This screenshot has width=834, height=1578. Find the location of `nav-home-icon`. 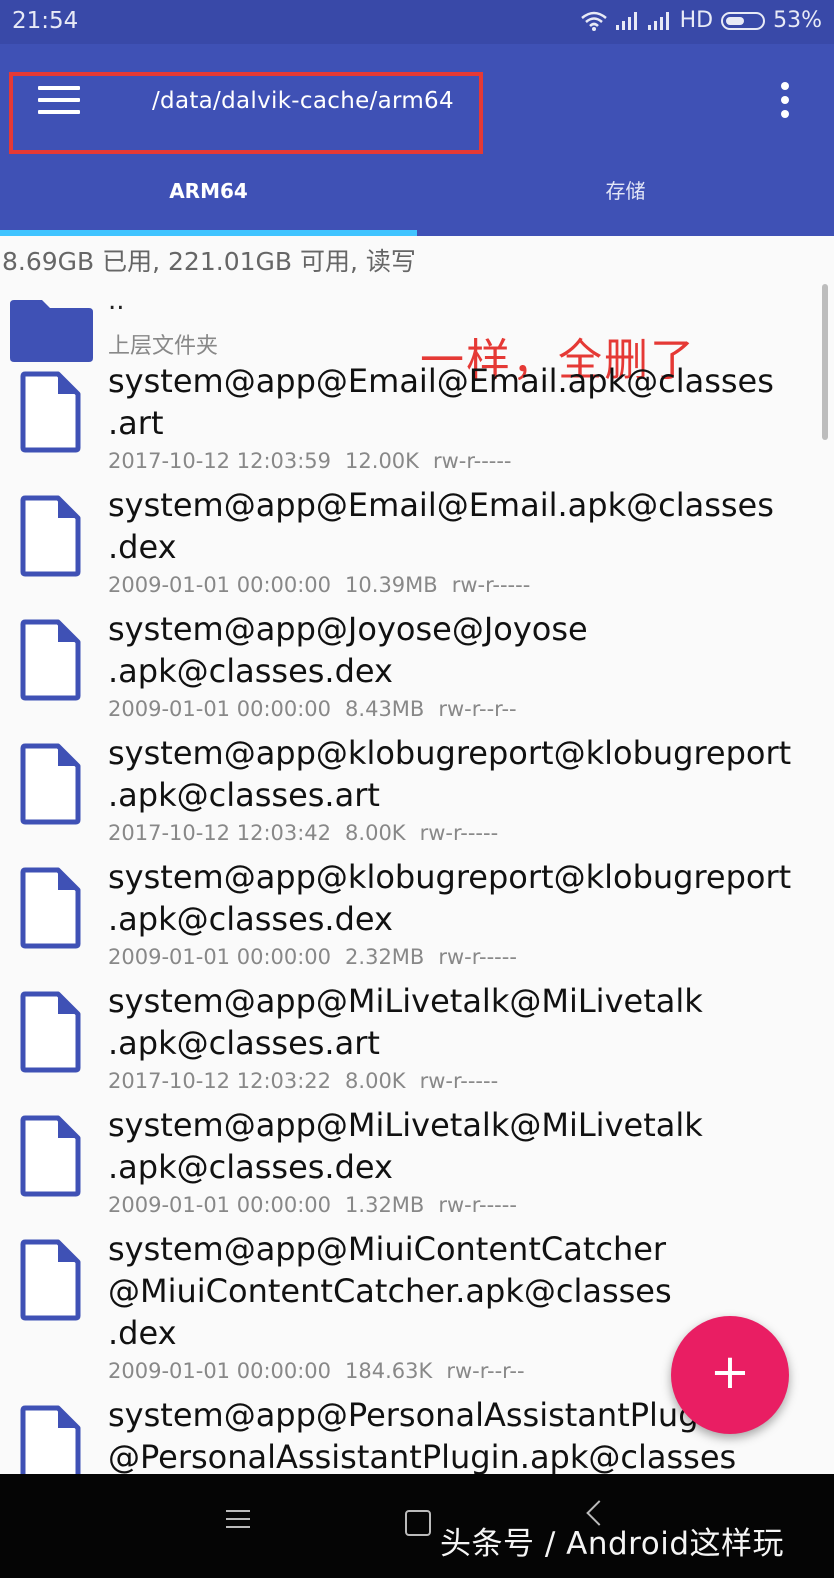

nav-home-icon is located at coordinates (418, 1523).